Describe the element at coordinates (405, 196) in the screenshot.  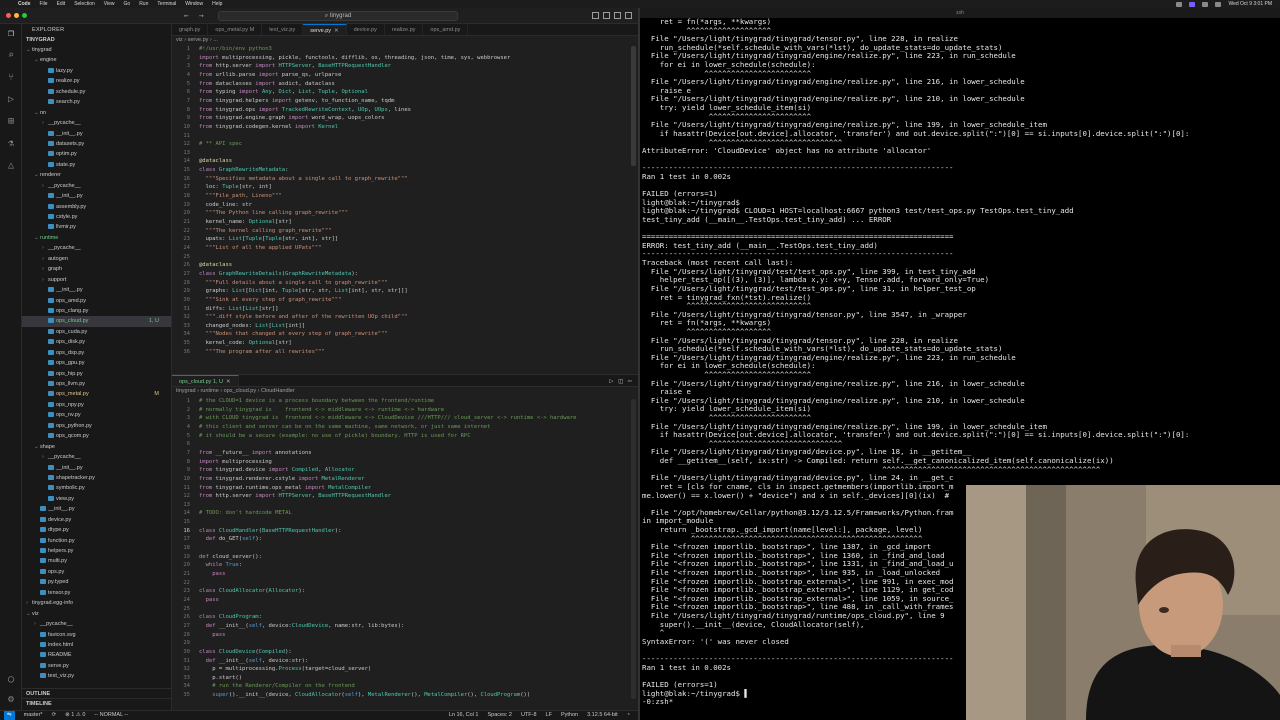
I see `code-line: 18 """File_path, Lineno"""` at that location.